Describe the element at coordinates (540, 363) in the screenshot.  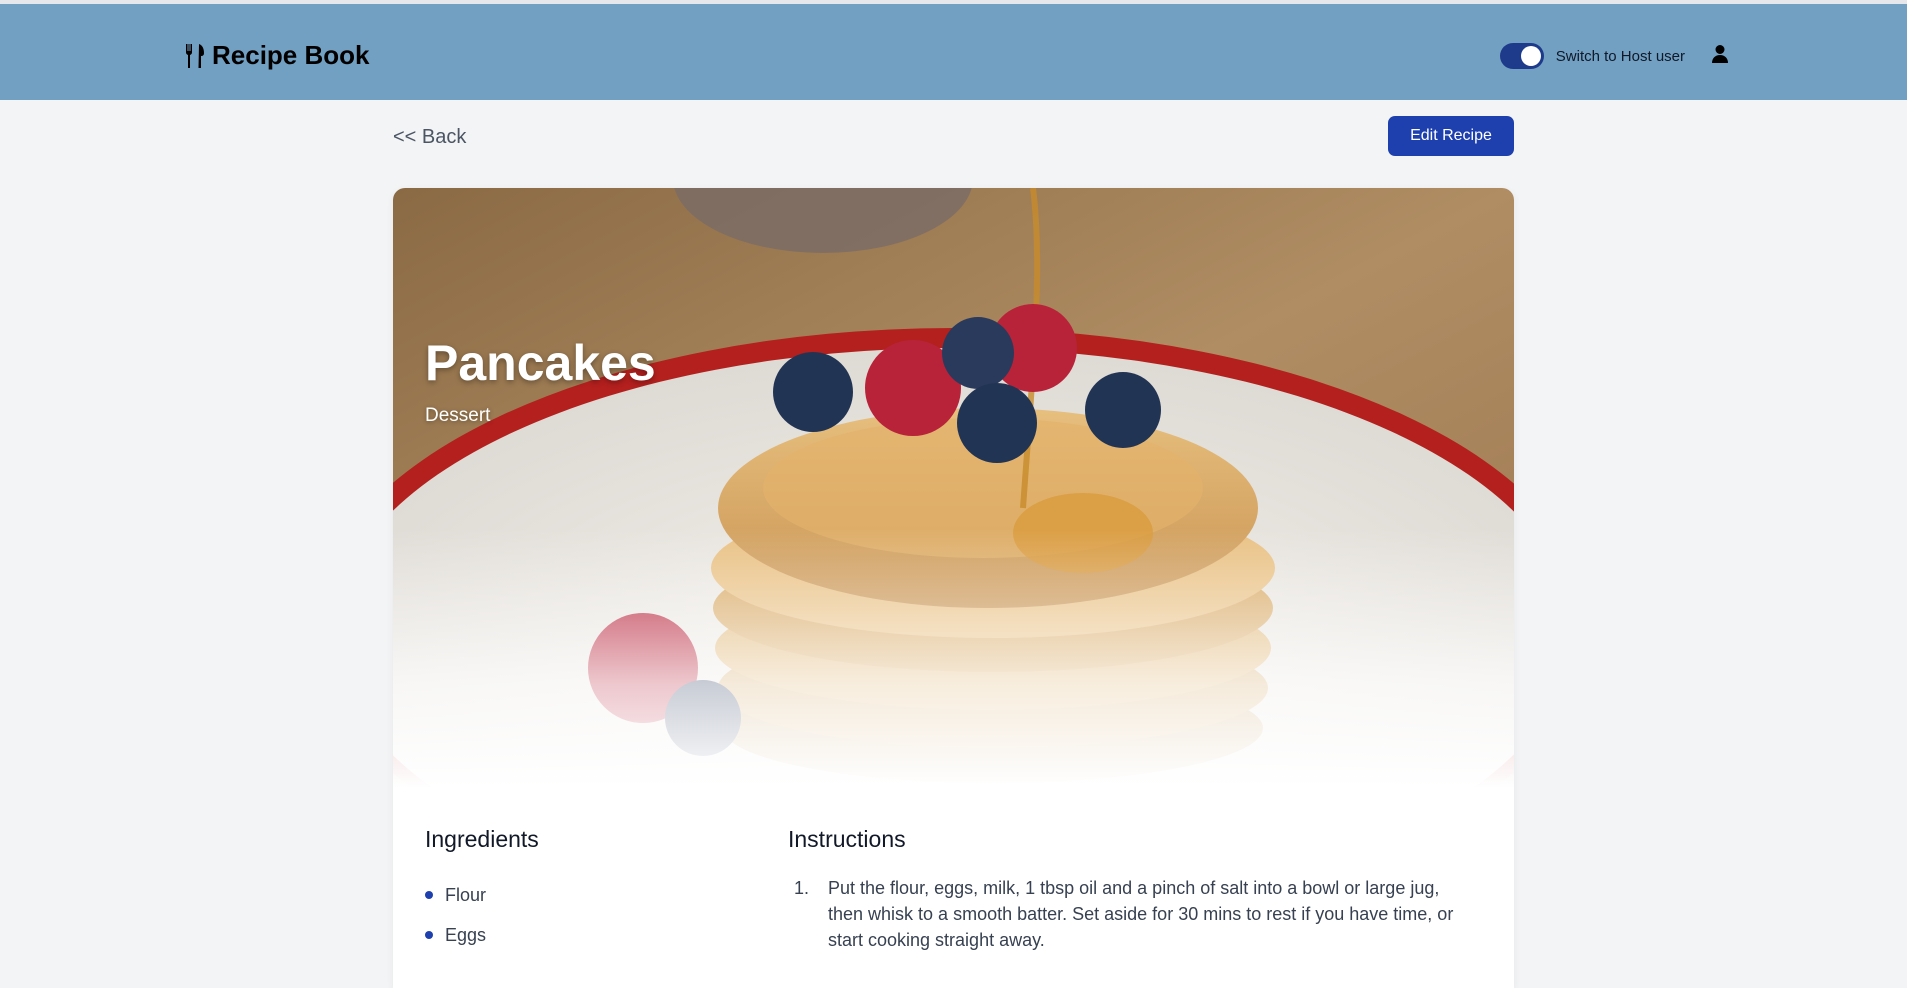
I see `recipe-title: Pancakes` at that location.